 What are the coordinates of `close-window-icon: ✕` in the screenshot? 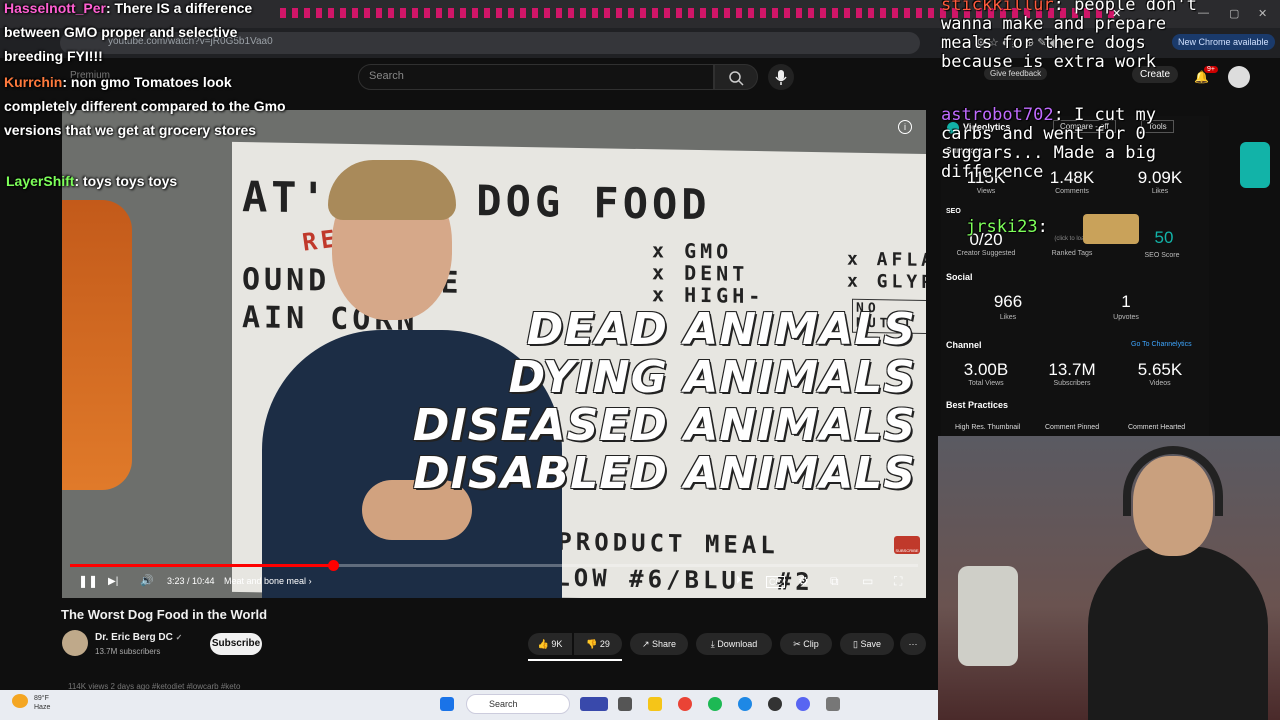 It's located at (1262, 13).